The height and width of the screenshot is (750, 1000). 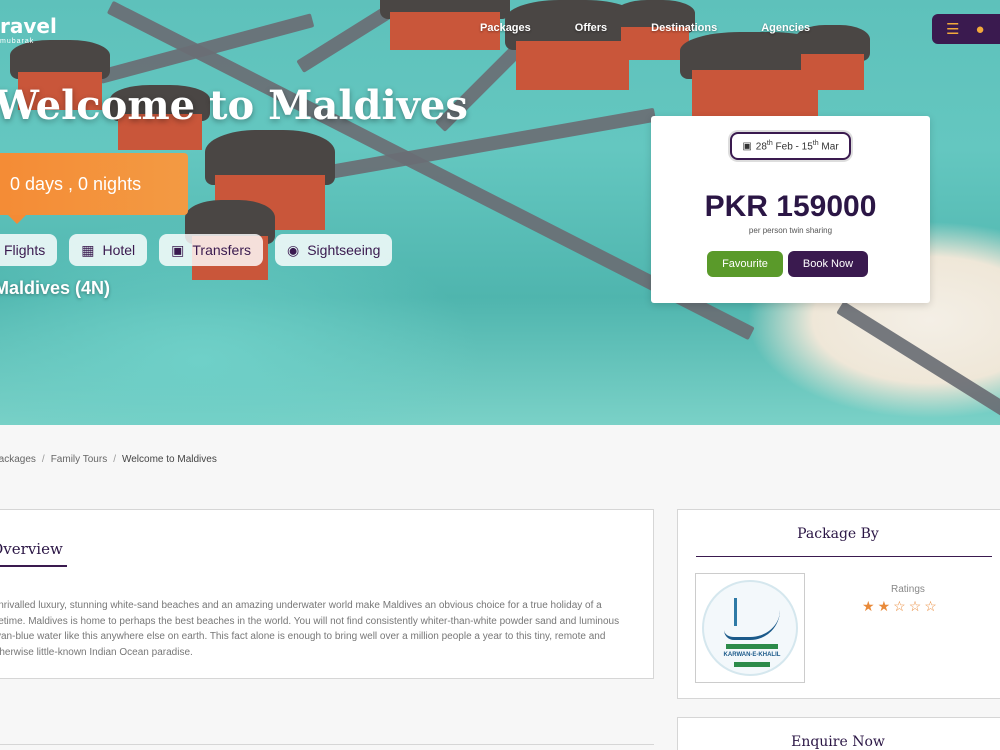 What do you see at coordinates (221, 250) in the screenshot?
I see `inclusion-transfers-label: Transfers` at bounding box center [221, 250].